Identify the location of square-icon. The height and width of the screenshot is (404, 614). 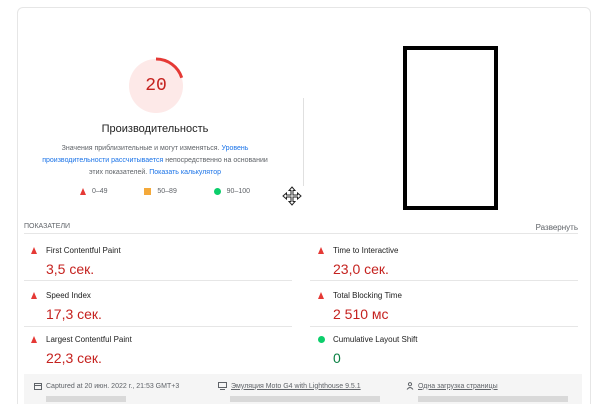
(148, 191).